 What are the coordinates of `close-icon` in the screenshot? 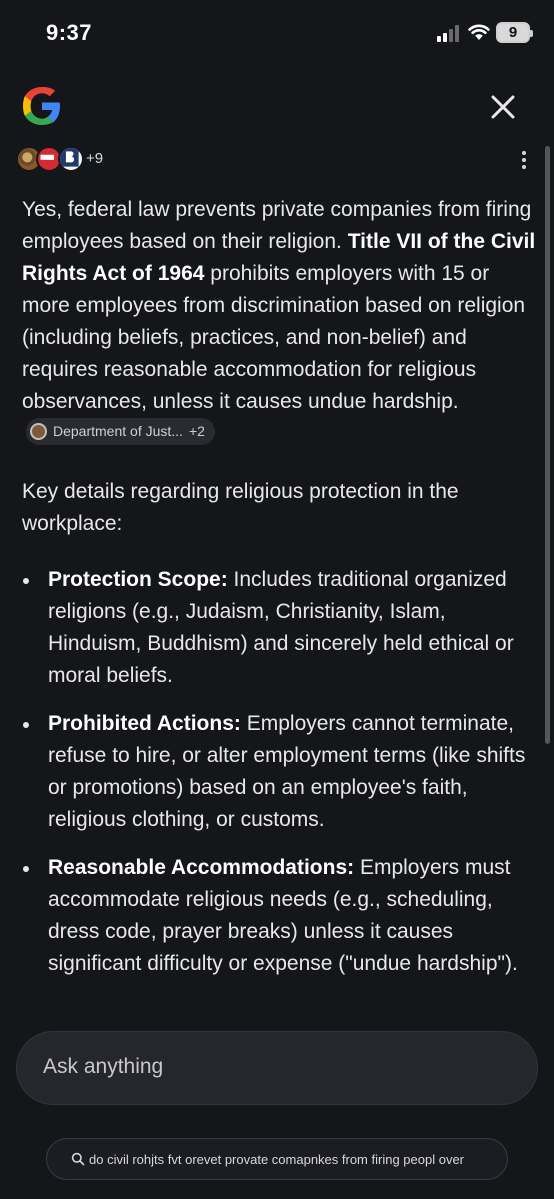 It's located at (503, 107).